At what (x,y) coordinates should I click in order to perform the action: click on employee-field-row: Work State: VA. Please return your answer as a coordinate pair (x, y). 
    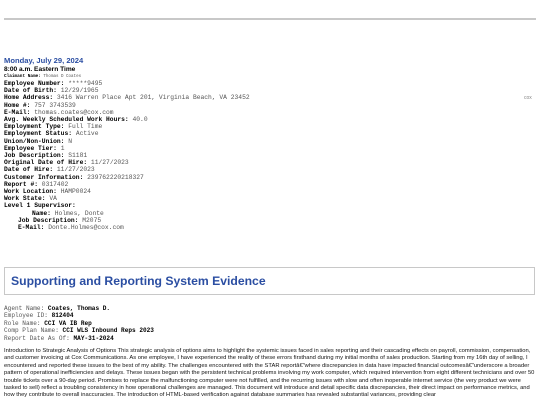
    Looking at the image, I should click on (127, 198).